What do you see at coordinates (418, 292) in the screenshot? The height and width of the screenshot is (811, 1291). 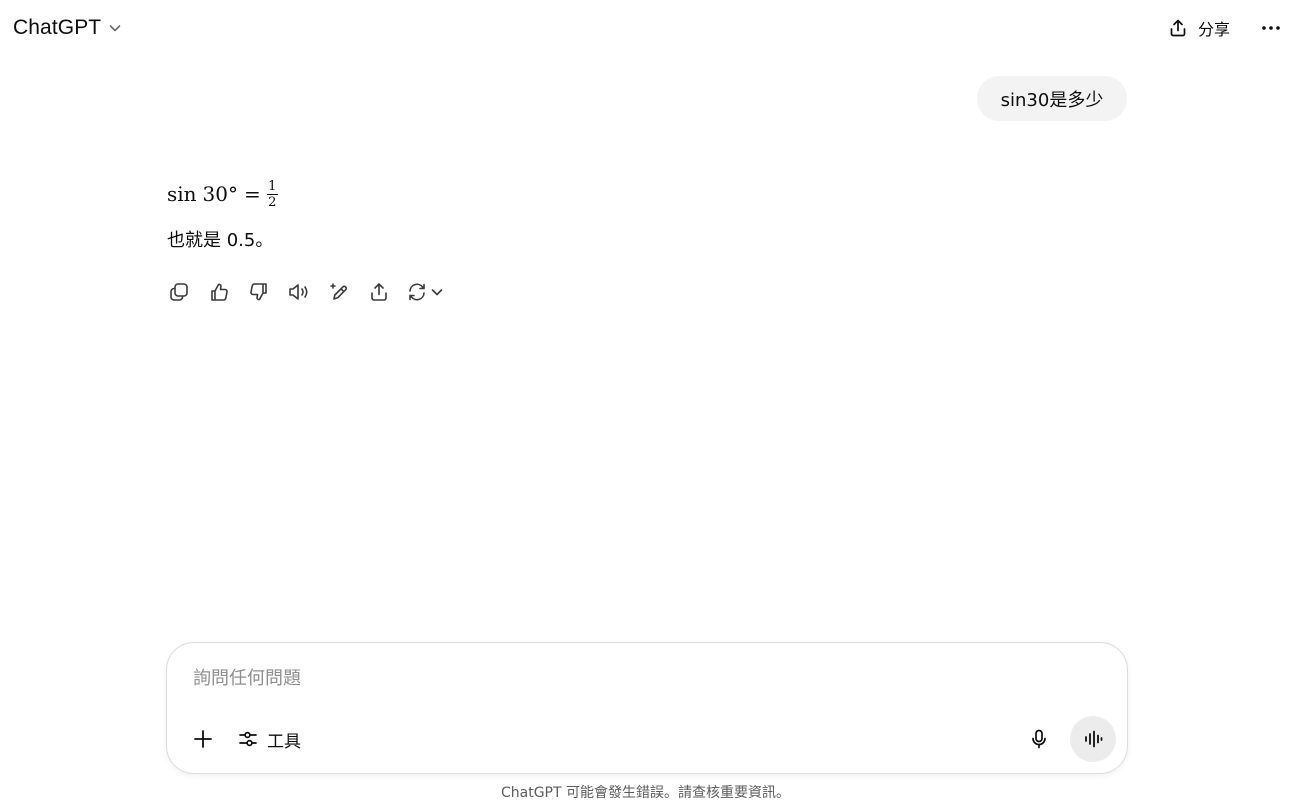 I see `regenerate-icon` at bounding box center [418, 292].